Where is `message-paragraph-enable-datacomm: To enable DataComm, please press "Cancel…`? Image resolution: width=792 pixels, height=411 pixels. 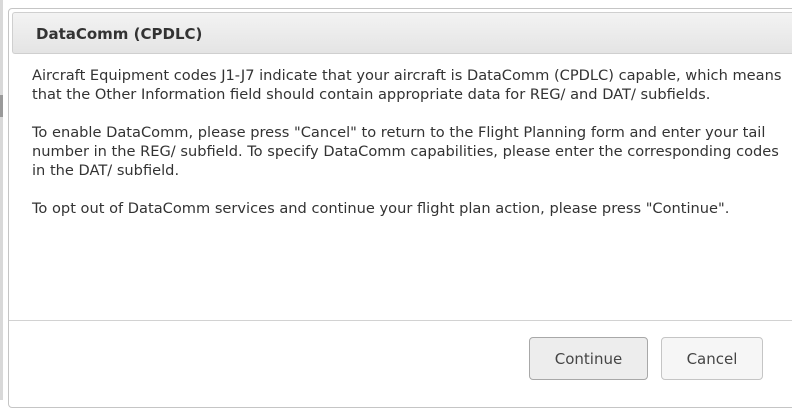
message-paragraph-enable-datacomm: To enable DataComm, please press "Cancel… is located at coordinates (405, 151).